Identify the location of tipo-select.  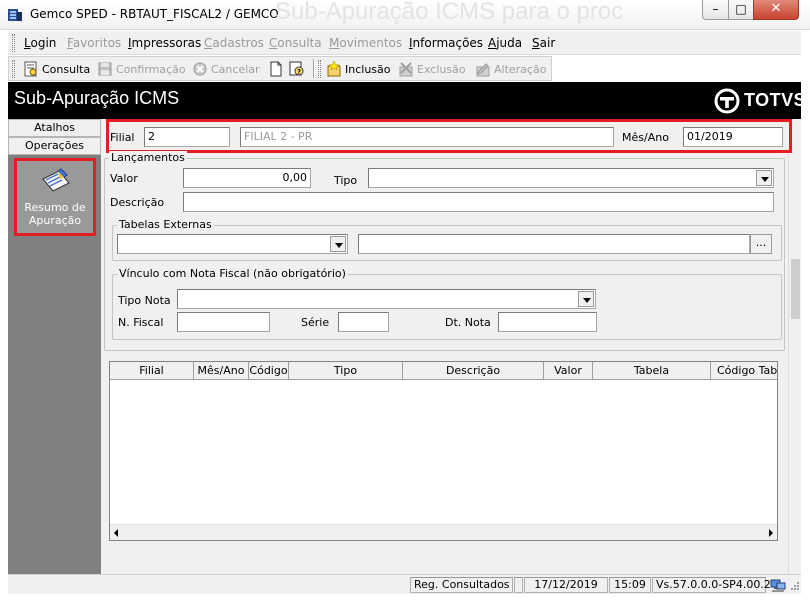
(571, 178).